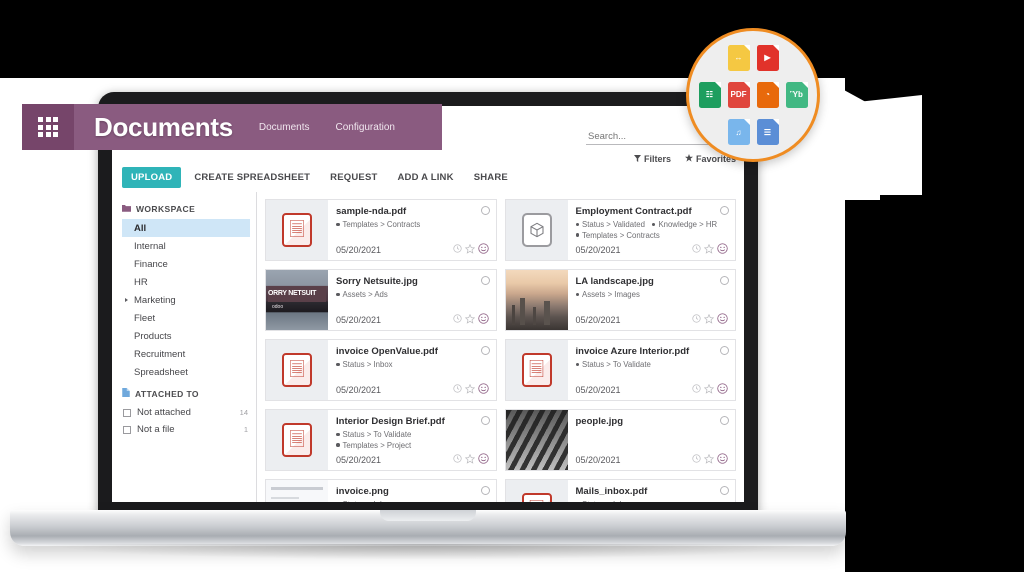 Image resolution: width=1024 pixels, height=572 pixels. Describe the element at coordinates (796, 94) in the screenshot. I see `image-file-icon: Ὓb` at that location.